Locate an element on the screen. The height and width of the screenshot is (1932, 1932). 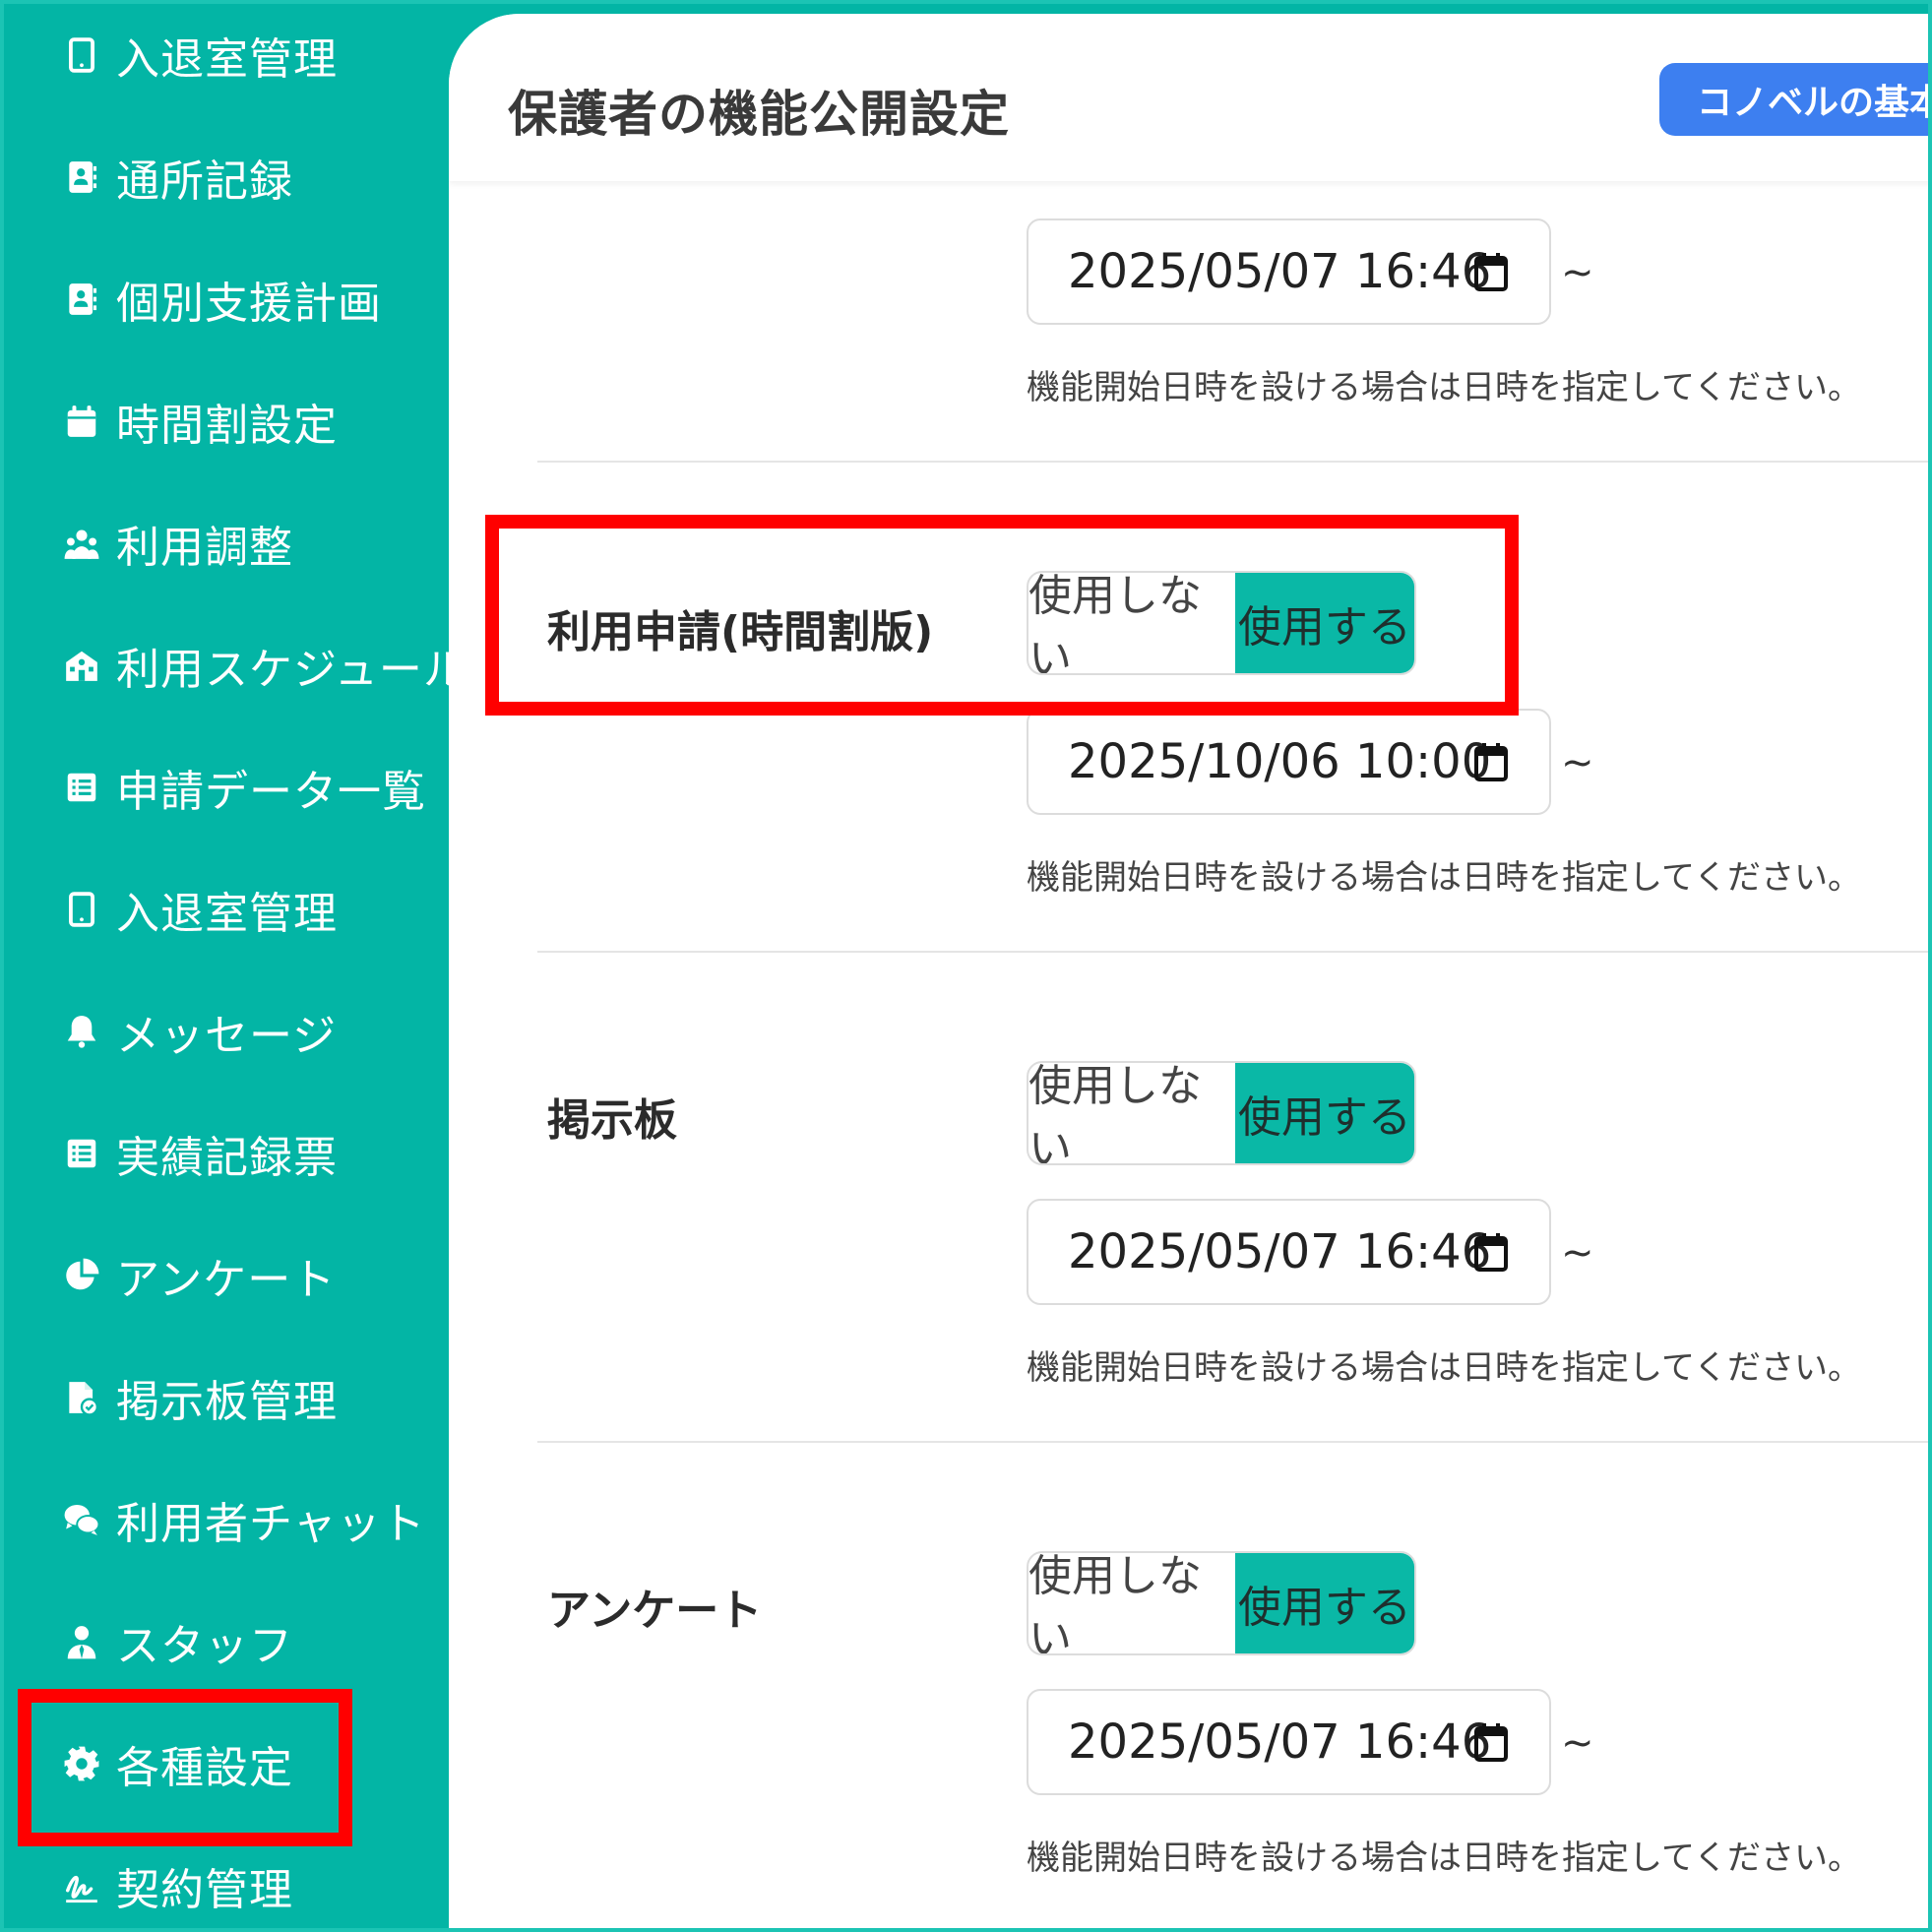
usage-application-toggle: 使用しない 使用する is located at coordinates (1221, 623).